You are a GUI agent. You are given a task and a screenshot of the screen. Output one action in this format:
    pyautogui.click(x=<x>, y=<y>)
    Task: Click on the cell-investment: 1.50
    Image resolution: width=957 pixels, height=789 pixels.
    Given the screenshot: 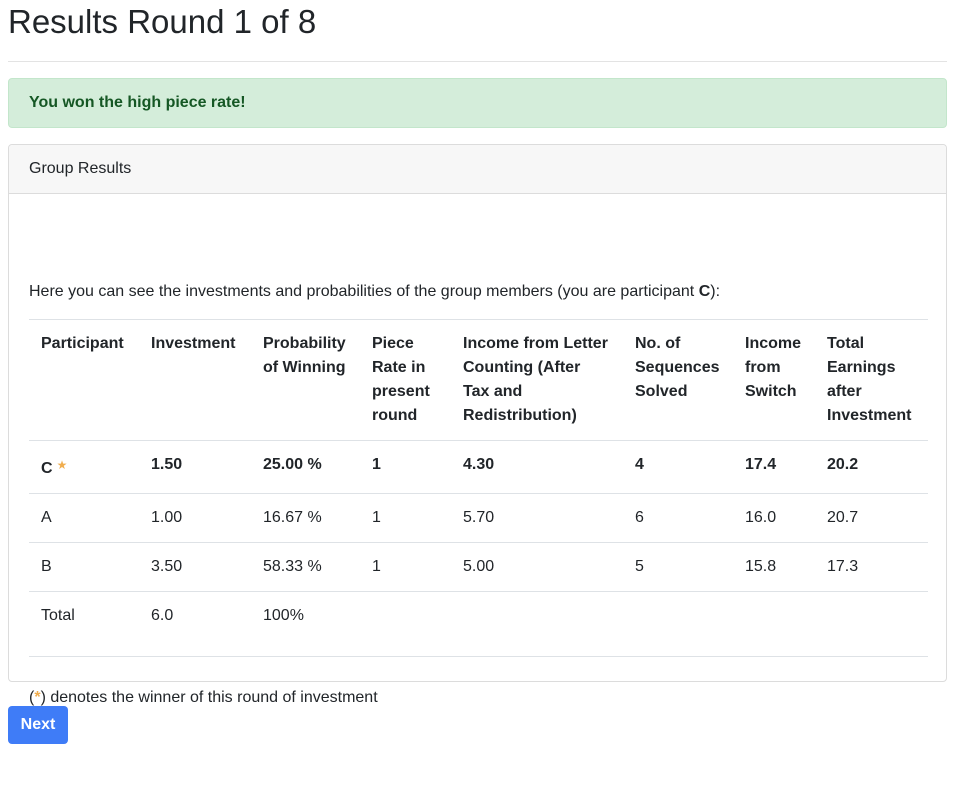 What is the action you would take?
    pyautogui.click(x=195, y=467)
    